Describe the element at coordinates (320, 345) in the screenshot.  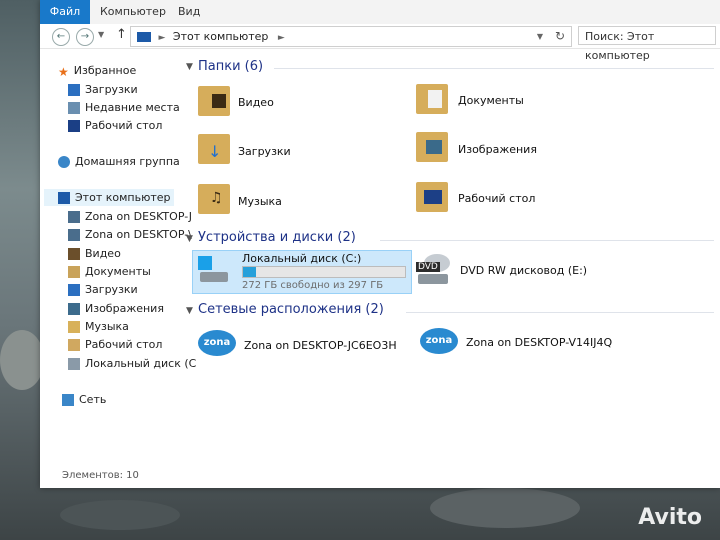
I see `network-item-1-label: Zona on DESKTOP-JC6EO3H` at that location.